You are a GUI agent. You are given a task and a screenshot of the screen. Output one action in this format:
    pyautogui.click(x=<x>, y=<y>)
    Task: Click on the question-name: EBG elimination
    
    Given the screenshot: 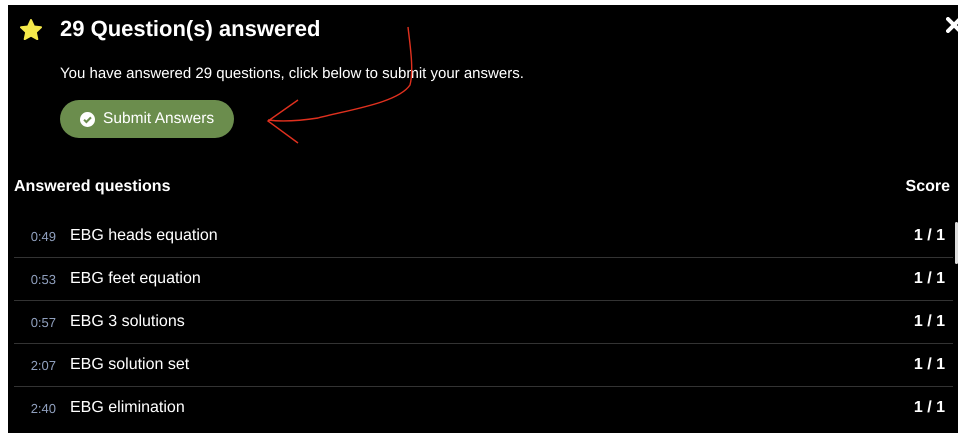 What is the action you would take?
    pyautogui.click(x=492, y=408)
    